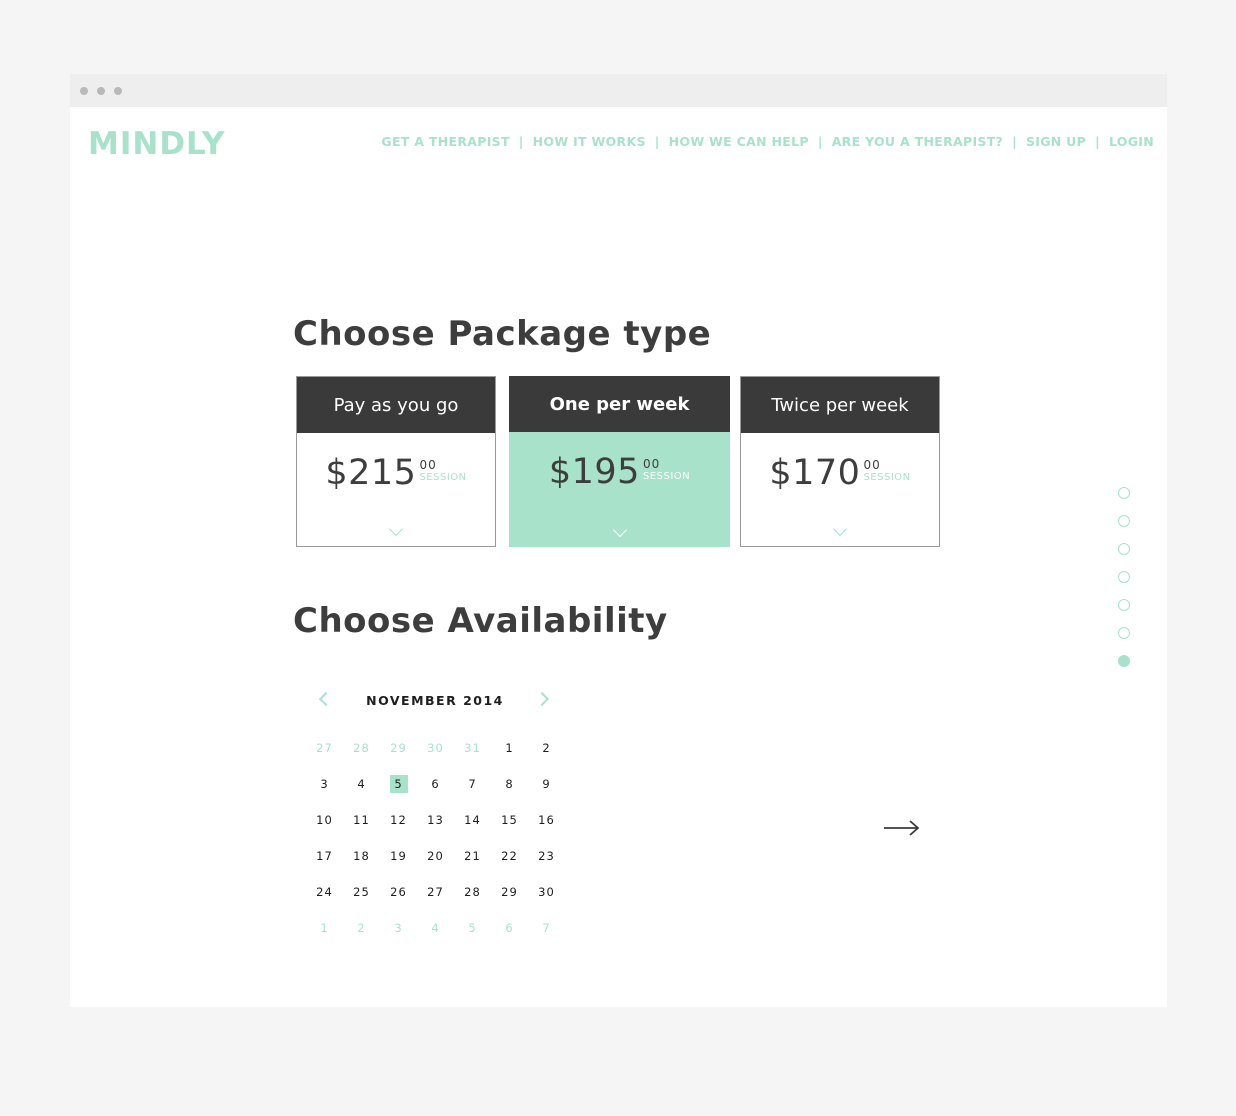  I want to click on calendar-day: 18, so click(361, 856).